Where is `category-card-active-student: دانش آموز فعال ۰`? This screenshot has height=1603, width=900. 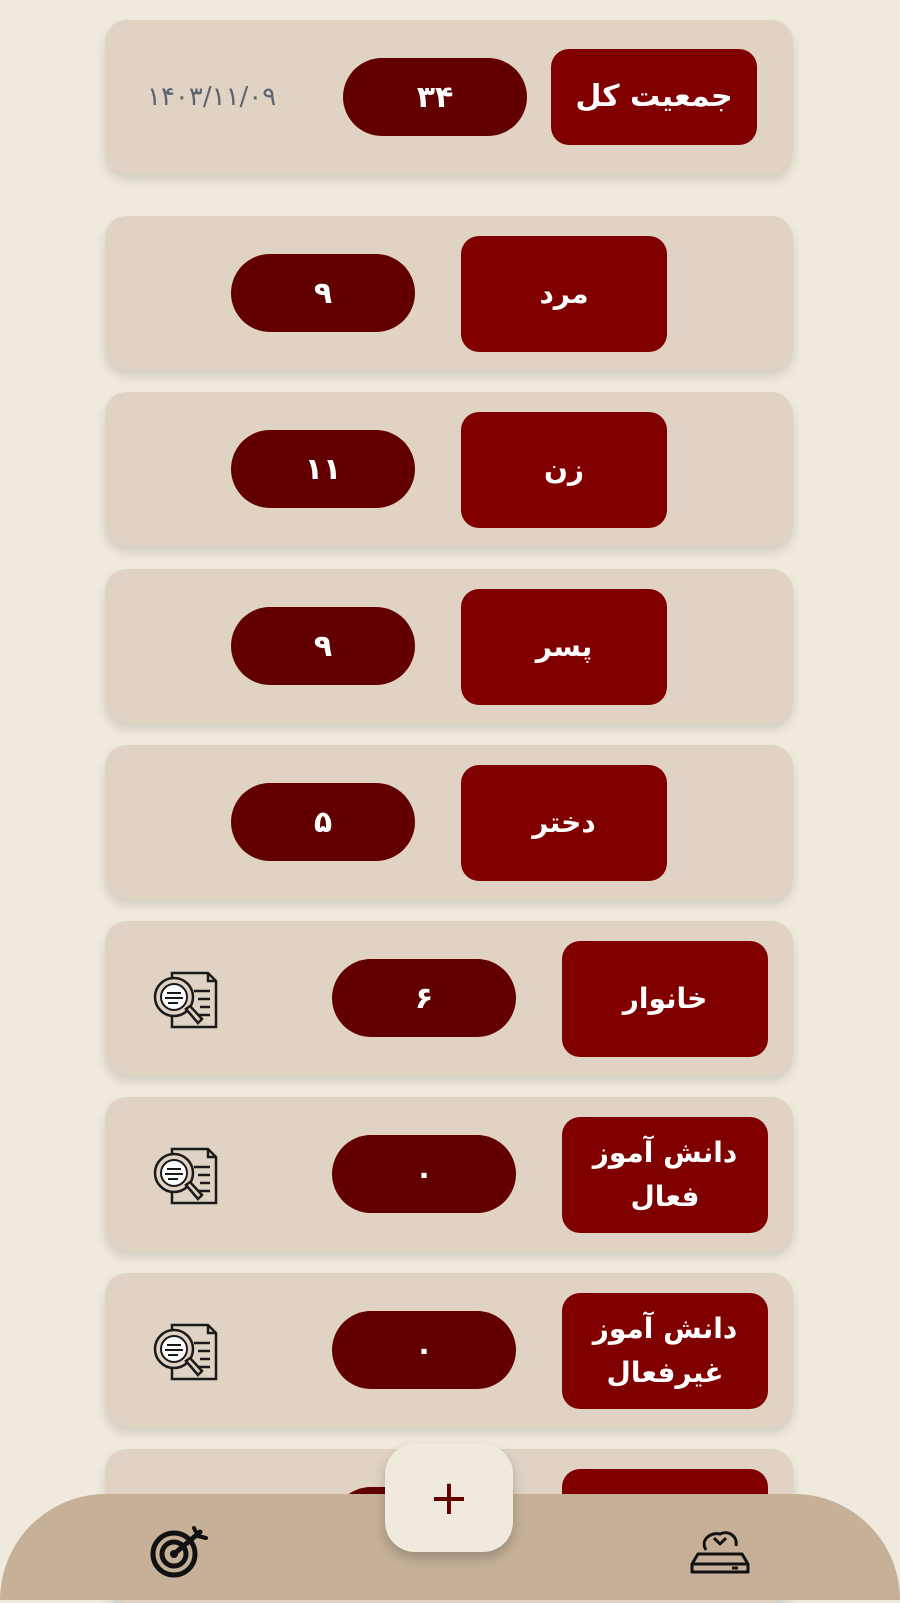 category-card-active-student: دانش آموز فعال ۰ is located at coordinates (449, 1174).